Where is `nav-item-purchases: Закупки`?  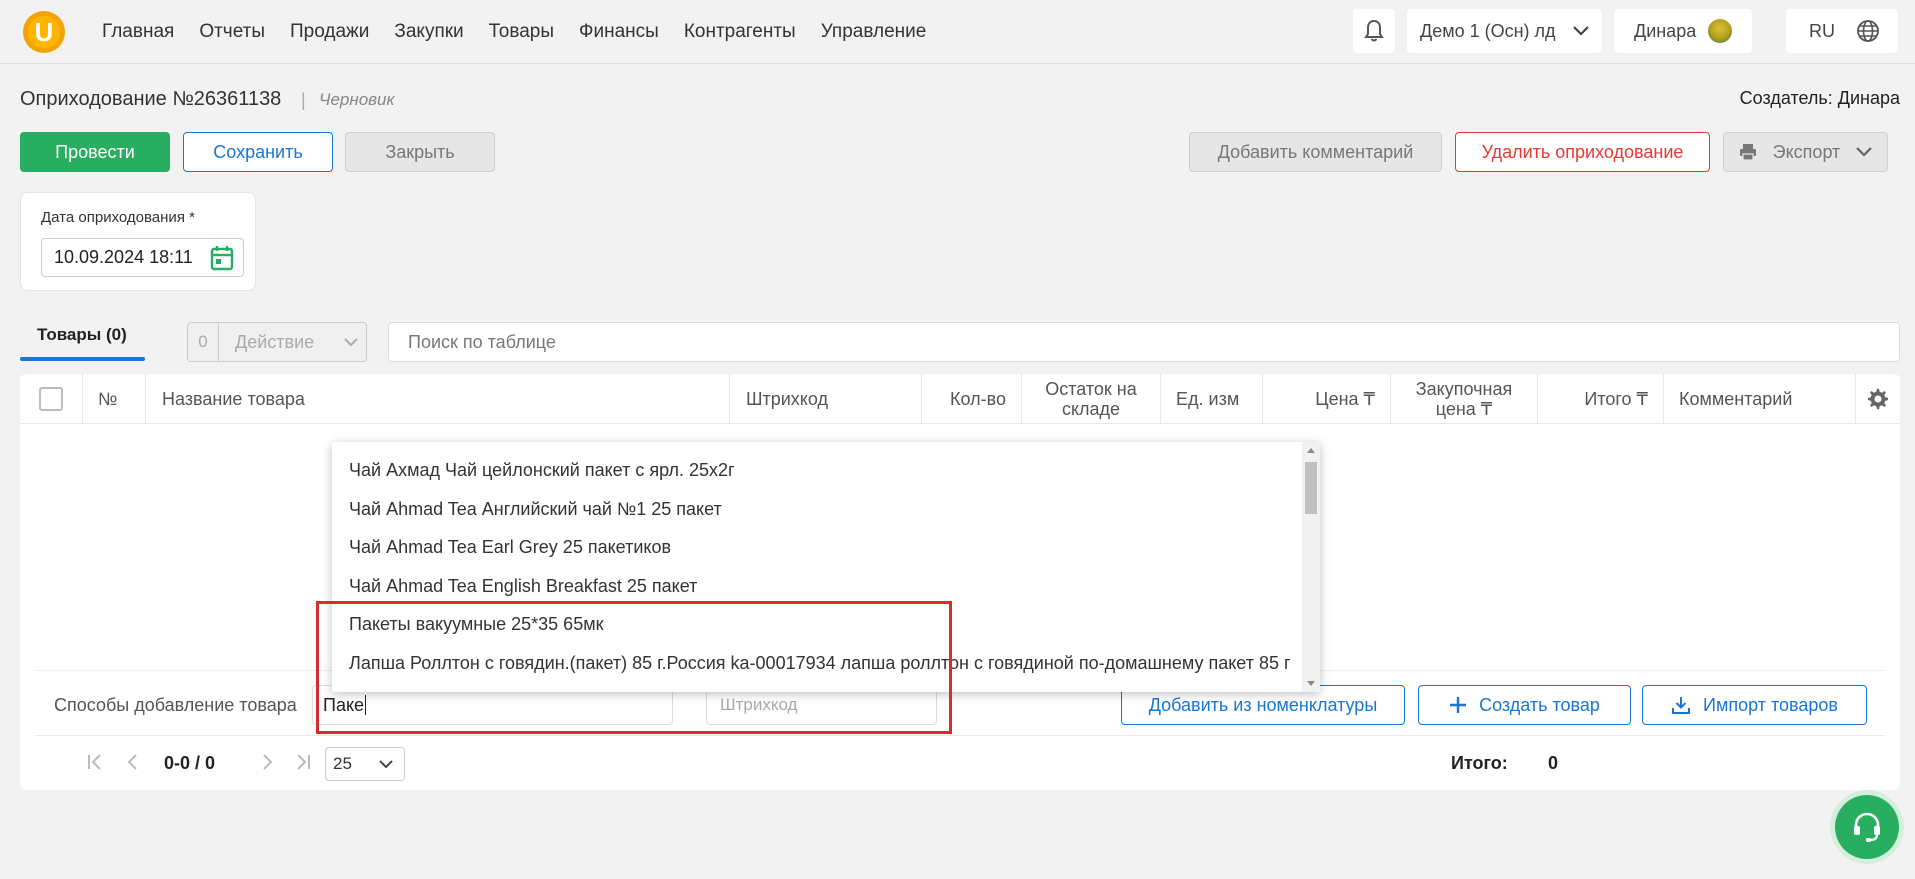
nav-item-purchases: Закупки is located at coordinates (428, 32).